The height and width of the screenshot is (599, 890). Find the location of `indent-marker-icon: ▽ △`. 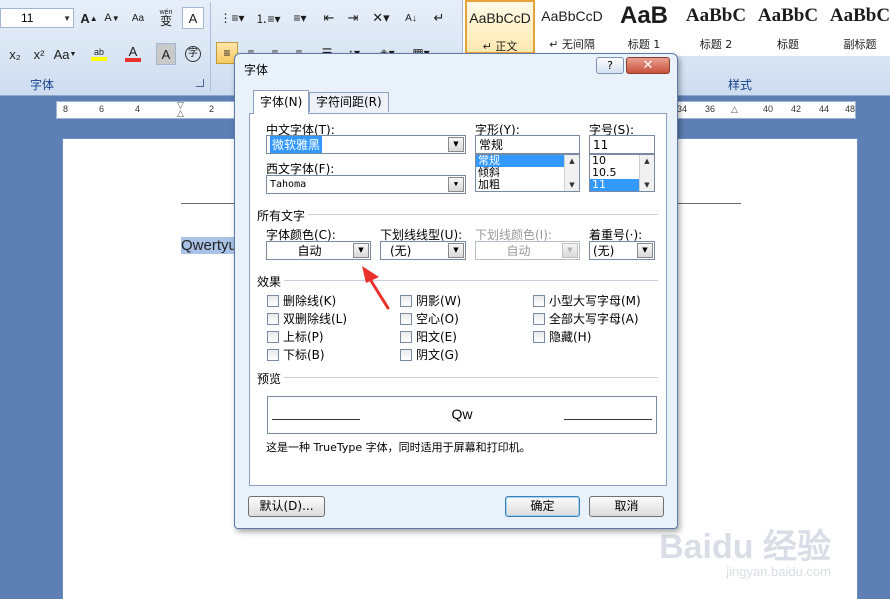

indent-marker-icon: ▽ △ is located at coordinates (180, 110).